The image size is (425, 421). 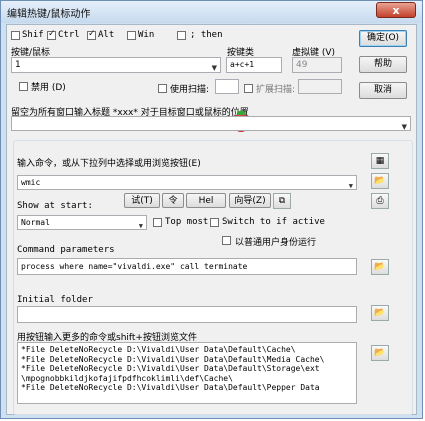 I want to click on show-value: Normal, so click(x=35, y=222).